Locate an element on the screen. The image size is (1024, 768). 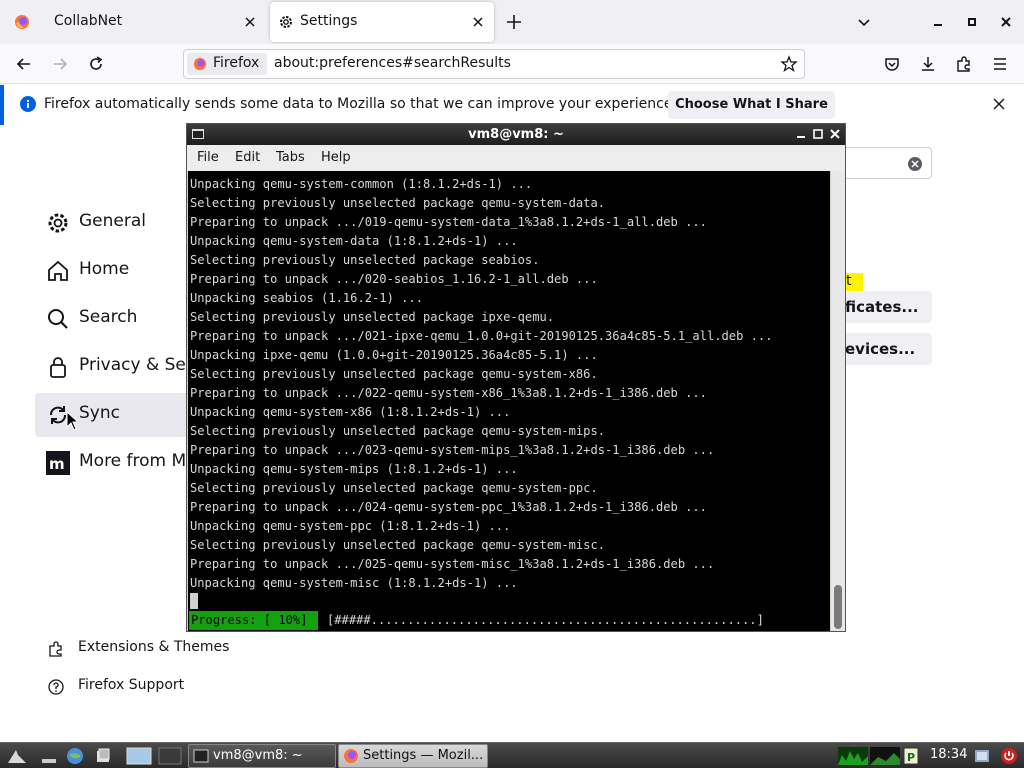
terminal-title: vm8@vm8: ~ is located at coordinates (516, 134).